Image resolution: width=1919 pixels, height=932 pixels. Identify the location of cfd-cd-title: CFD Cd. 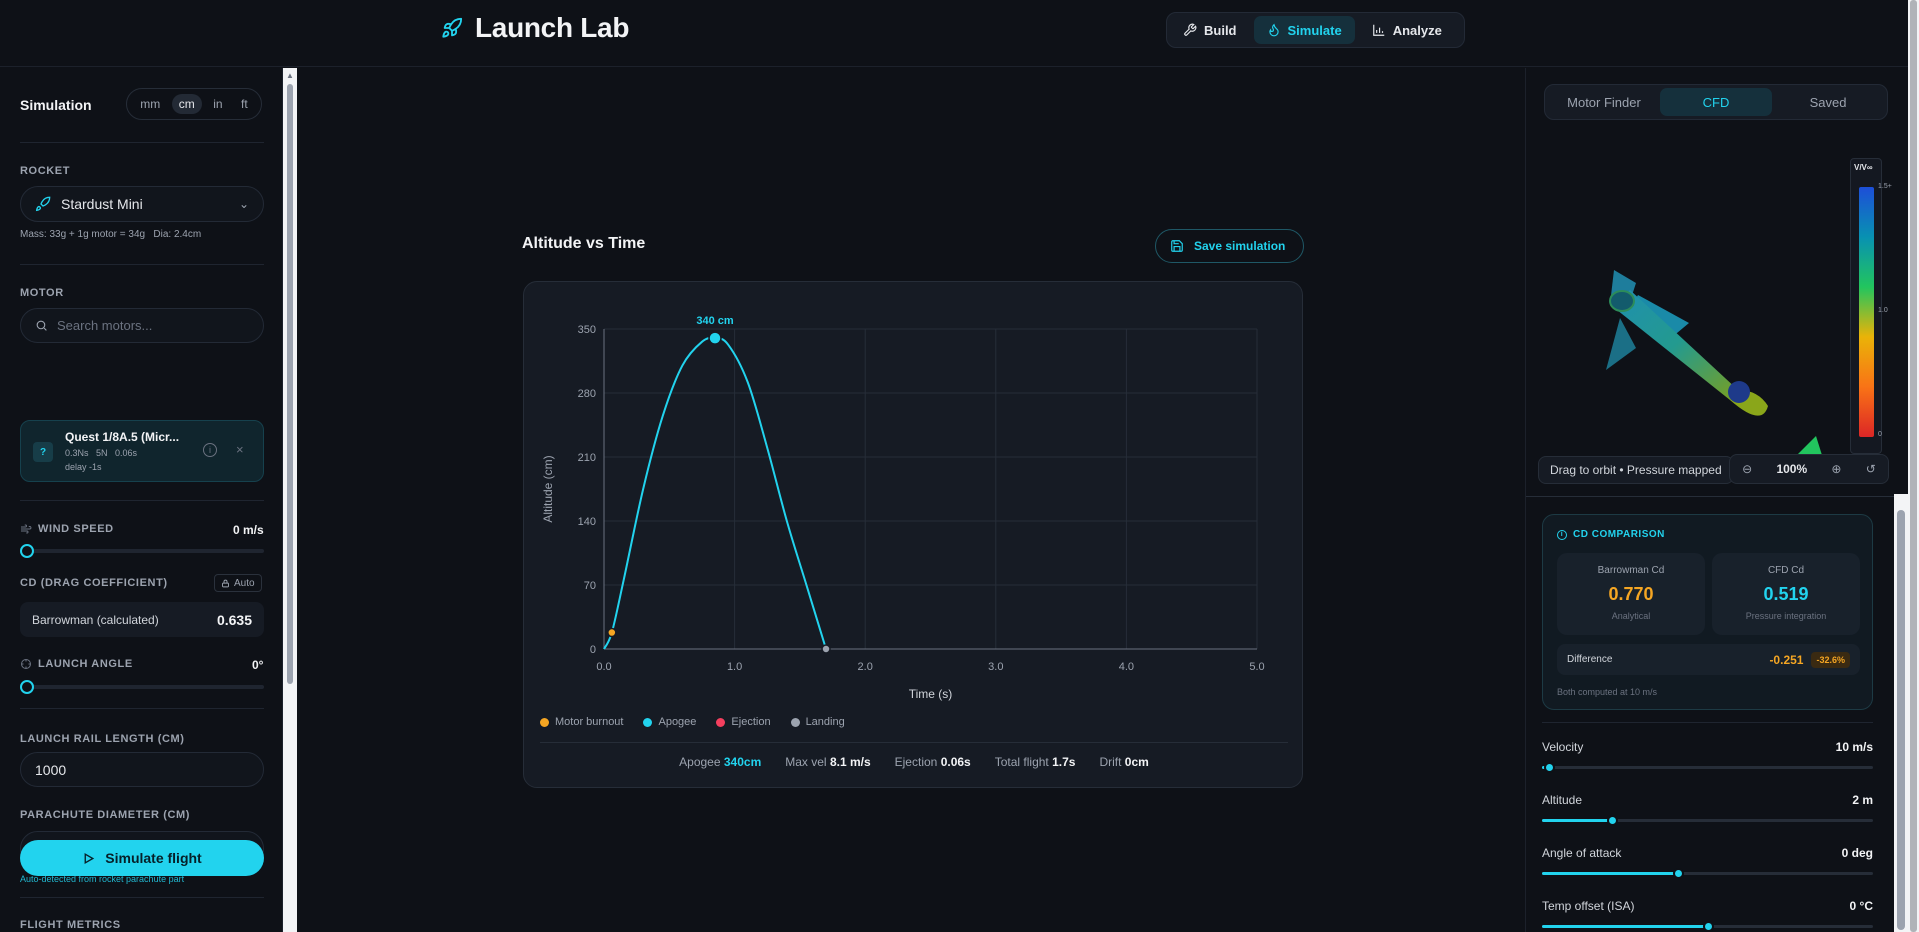
(1786, 570).